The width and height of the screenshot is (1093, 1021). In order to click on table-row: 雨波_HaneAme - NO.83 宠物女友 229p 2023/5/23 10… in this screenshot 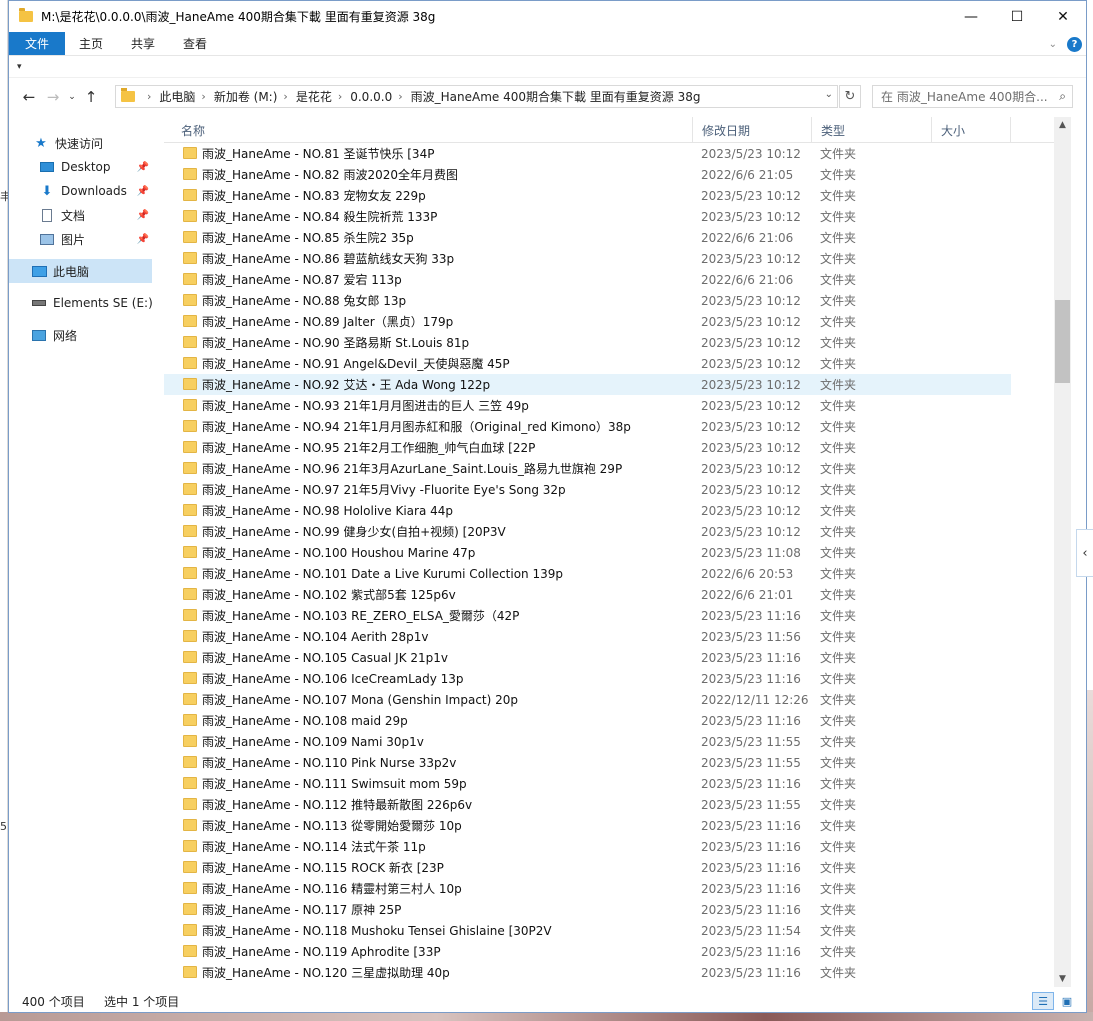, I will do `click(609, 195)`.